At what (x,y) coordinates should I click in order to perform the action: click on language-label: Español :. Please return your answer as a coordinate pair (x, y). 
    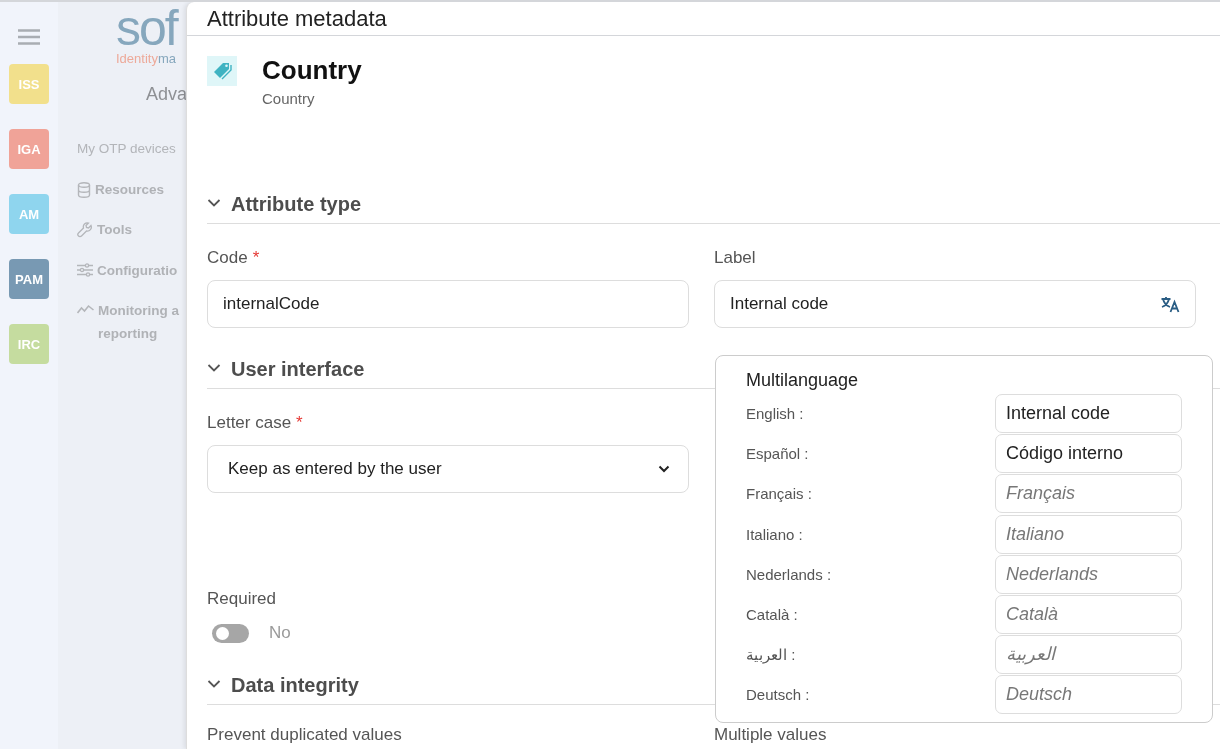
    Looking at the image, I should click on (777, 454).